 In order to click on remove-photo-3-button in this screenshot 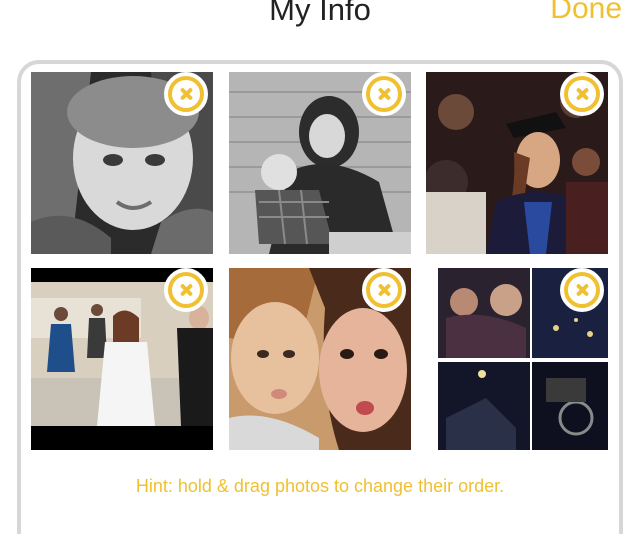, I will do `click(582, 94)`.